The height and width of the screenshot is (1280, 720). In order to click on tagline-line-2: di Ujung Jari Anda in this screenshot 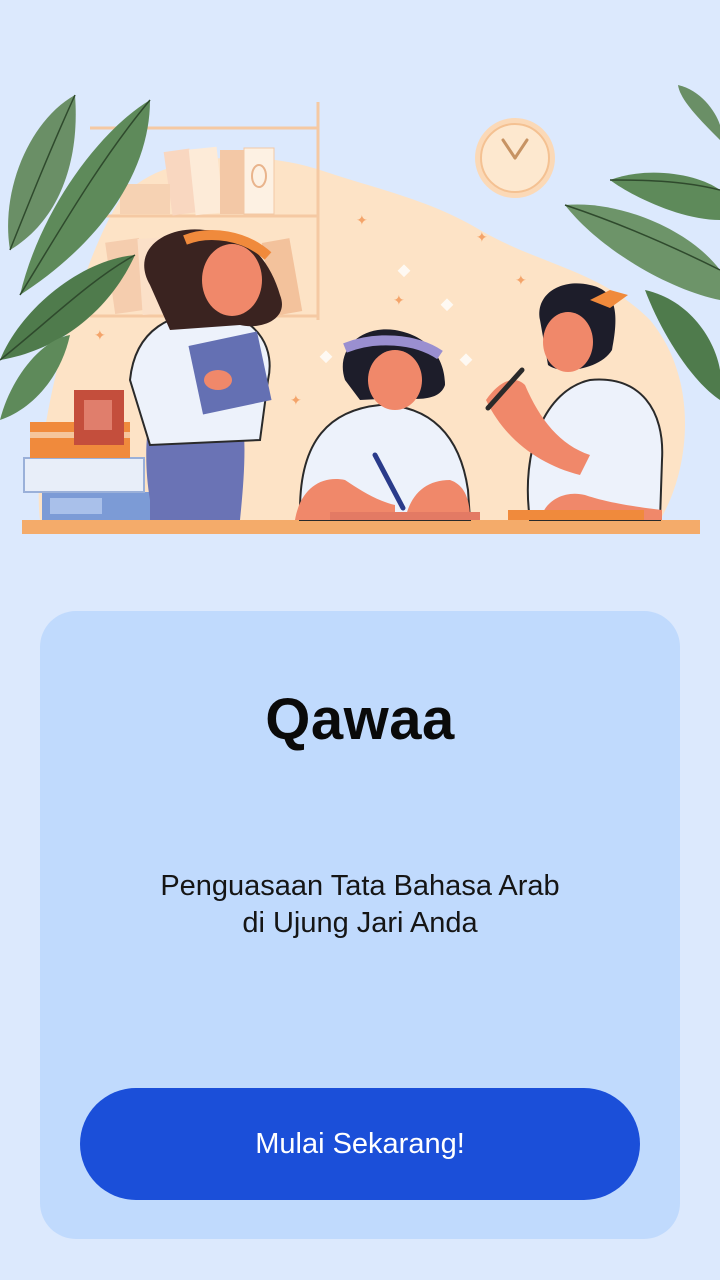, I will do `click(360, 923)`.